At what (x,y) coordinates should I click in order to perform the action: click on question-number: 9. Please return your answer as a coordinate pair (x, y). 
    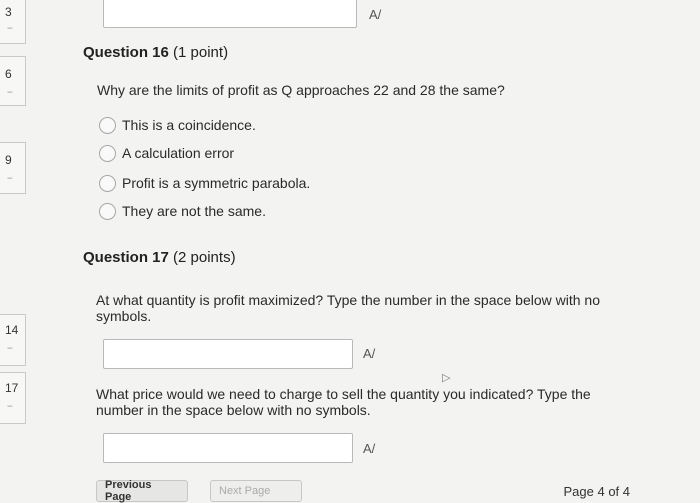
    Looking at the image, I should click on (8, 160).